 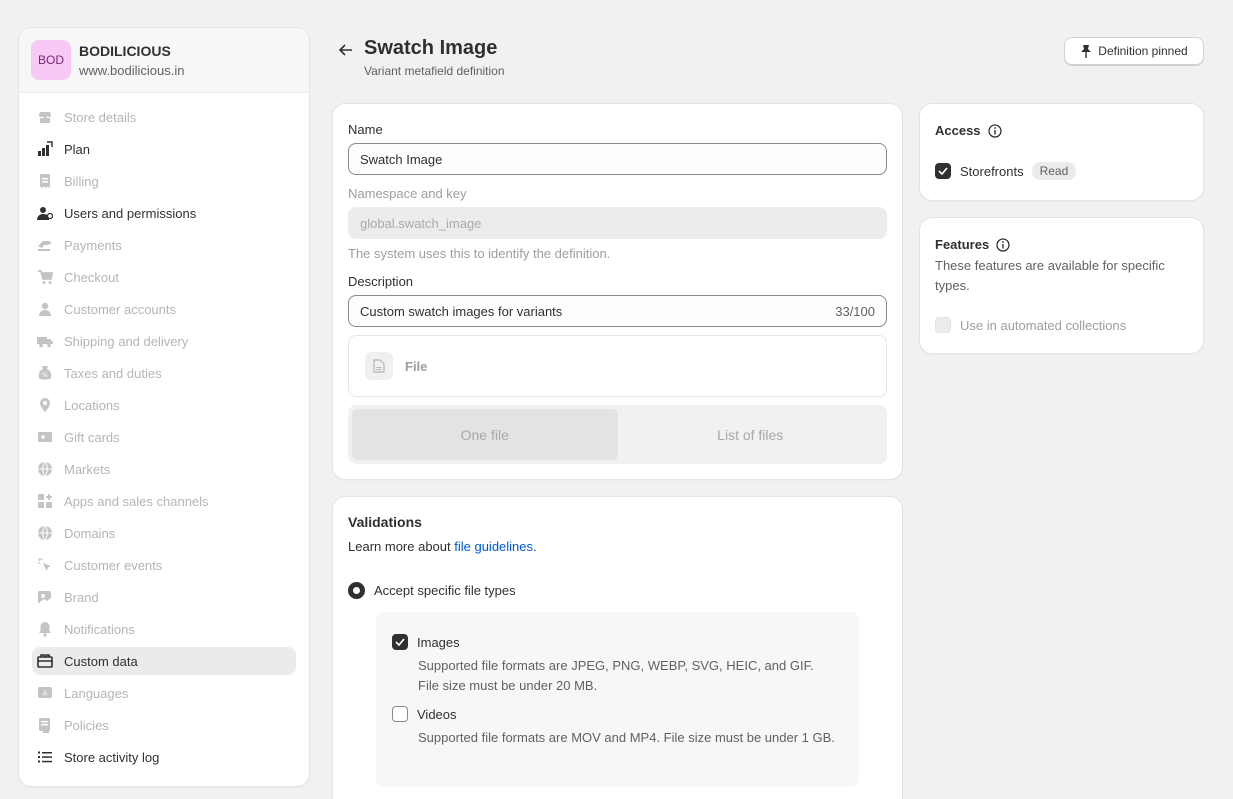 What do you see at coordinates (381, 281) in the screenshot?
I see `description-label: Description` at bounding box center [381, 281].